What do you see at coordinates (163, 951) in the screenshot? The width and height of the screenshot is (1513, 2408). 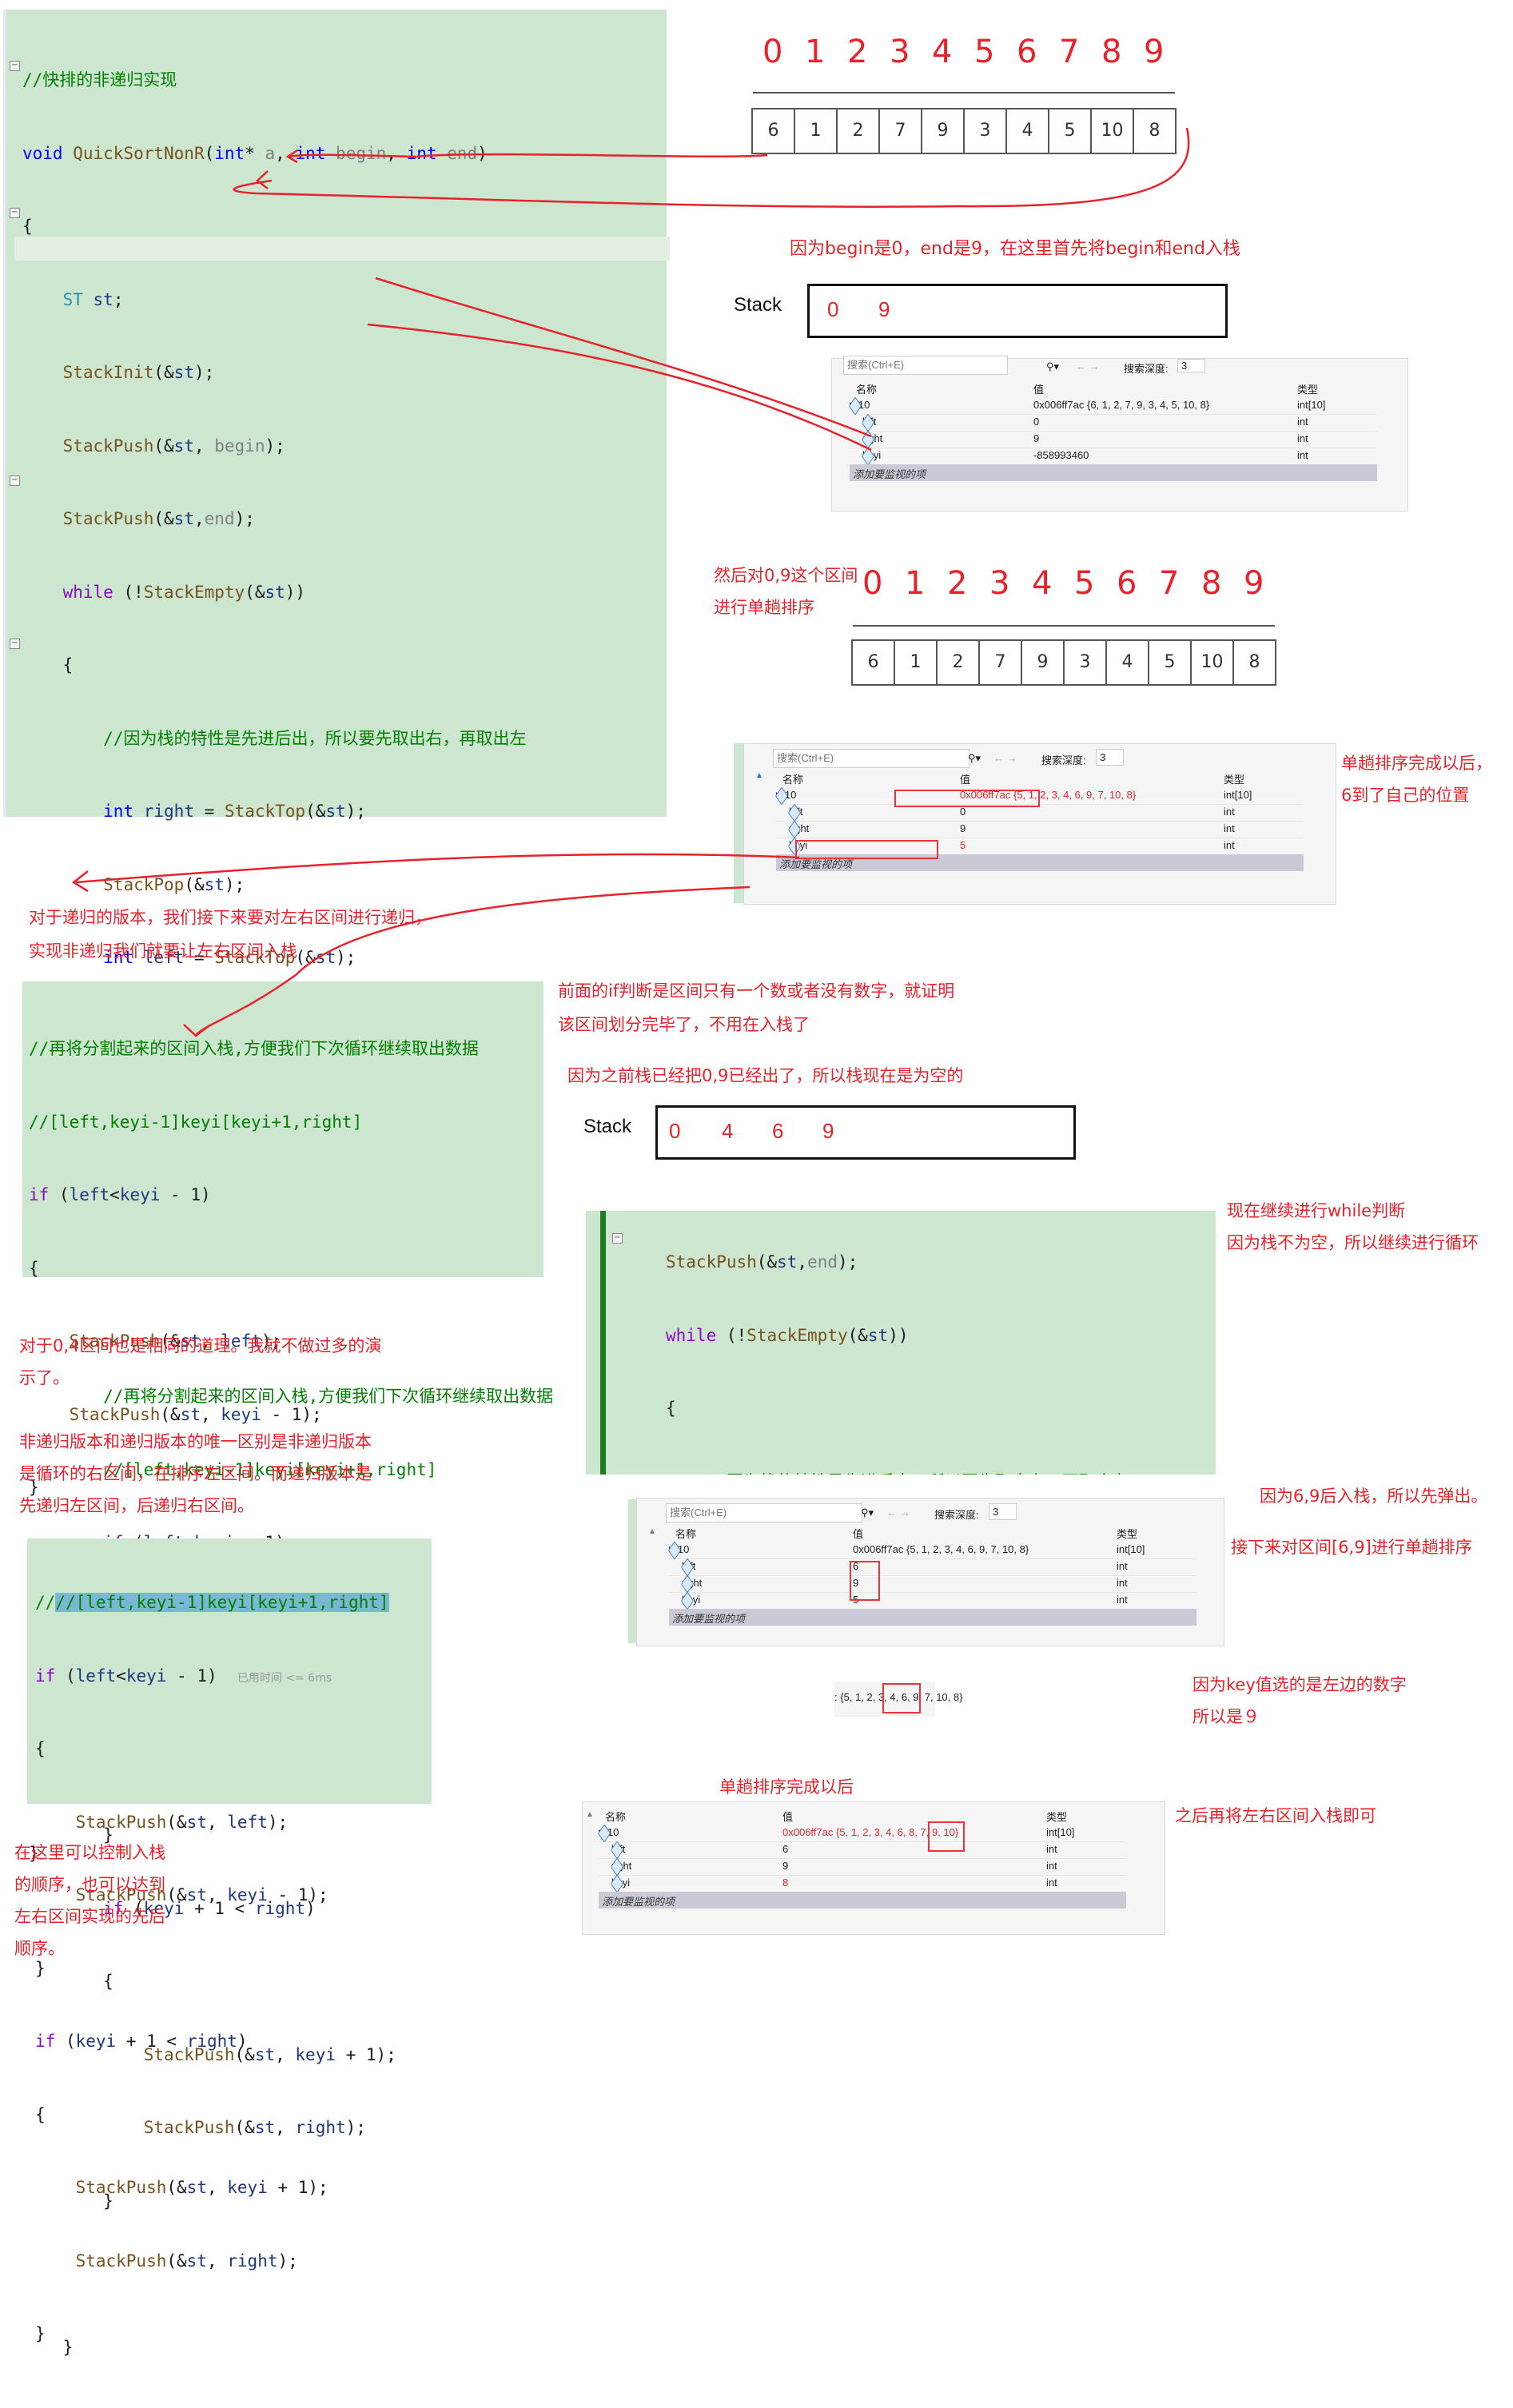 I see `note-recursive-2: 实现非递归我们就要让左右区间入栈` at bounding box center [163, 951].